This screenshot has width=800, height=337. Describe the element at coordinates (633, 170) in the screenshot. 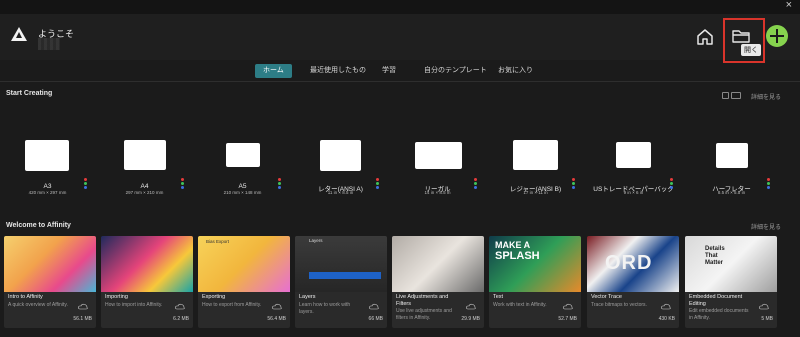

I see `preset-us-trade-paperback: USトレードペーパーバック 9 in × 6 in` at that location.